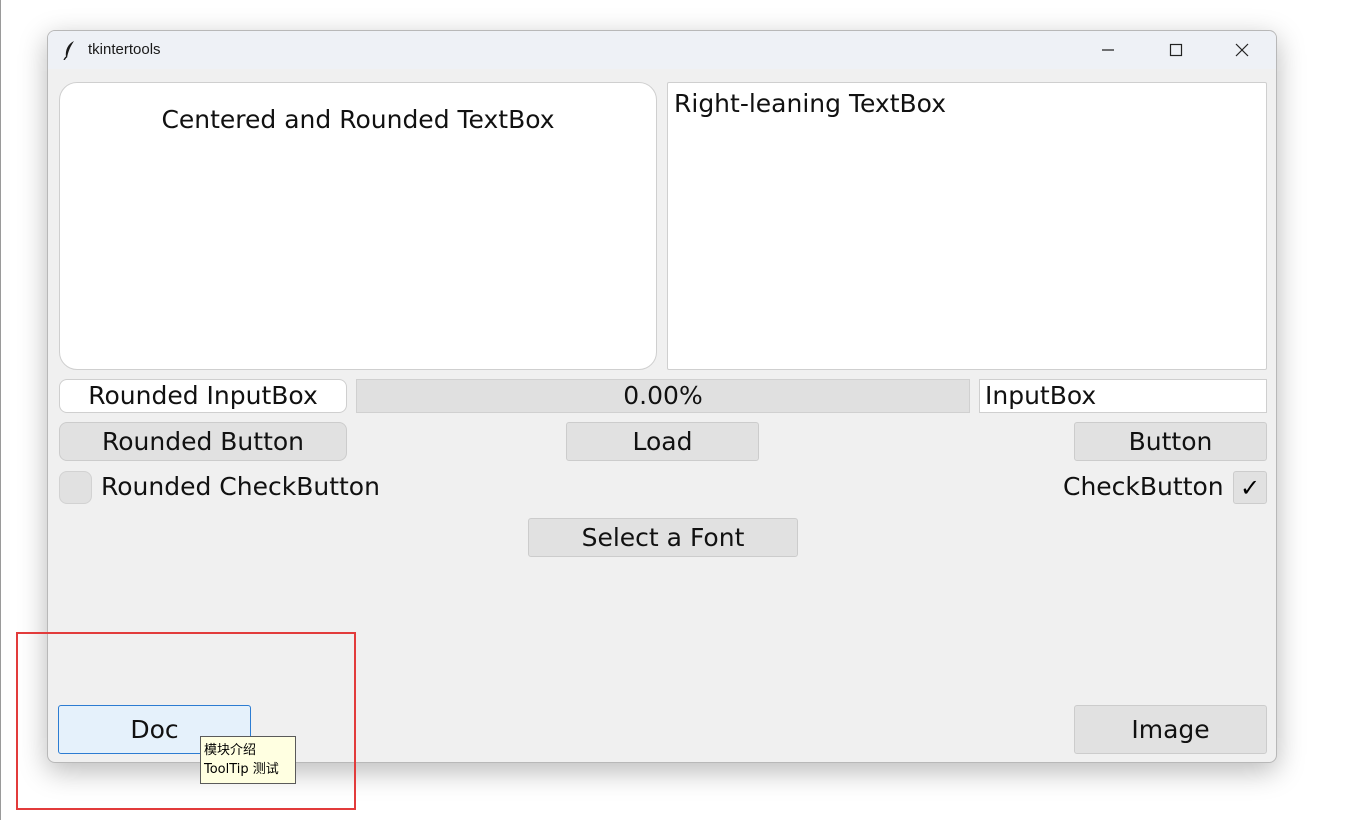  What do you see at coordinates (663, 537) in the screenshot?
I see `select-font-button: Select a Font` at bounding box center [663, 537].